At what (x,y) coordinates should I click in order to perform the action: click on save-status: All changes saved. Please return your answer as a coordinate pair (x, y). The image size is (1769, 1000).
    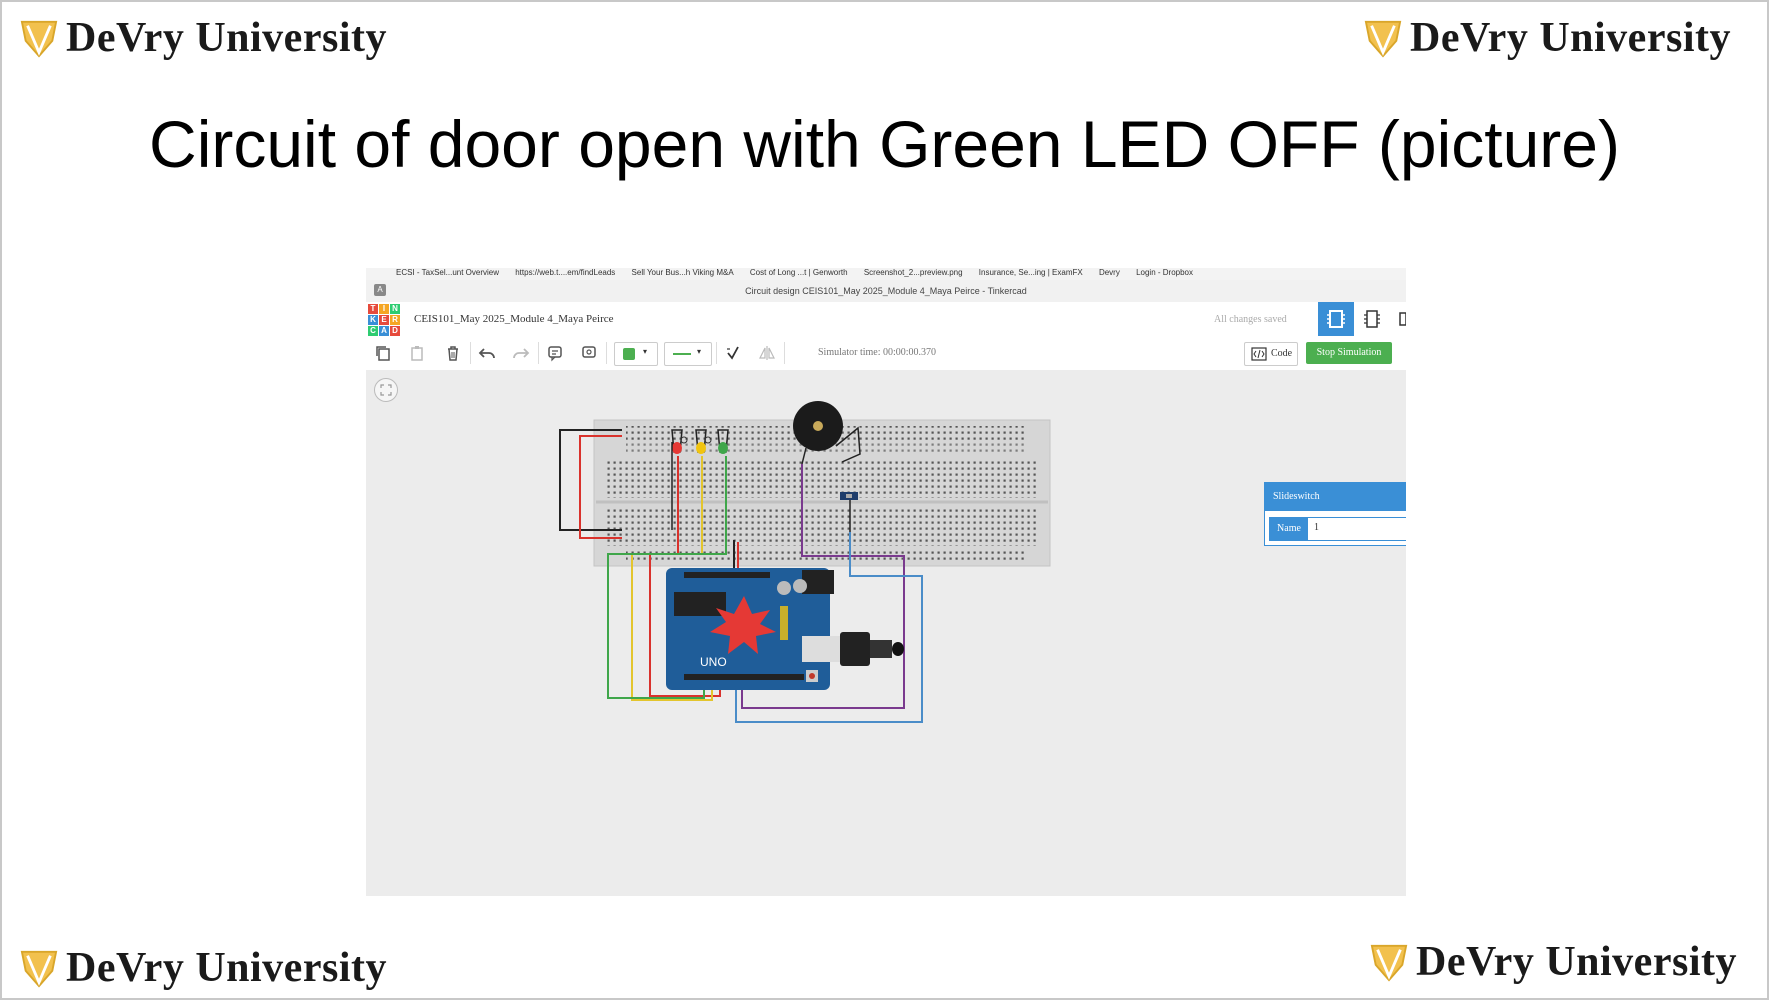
    Looking at the image, I should click on (1250, 319).